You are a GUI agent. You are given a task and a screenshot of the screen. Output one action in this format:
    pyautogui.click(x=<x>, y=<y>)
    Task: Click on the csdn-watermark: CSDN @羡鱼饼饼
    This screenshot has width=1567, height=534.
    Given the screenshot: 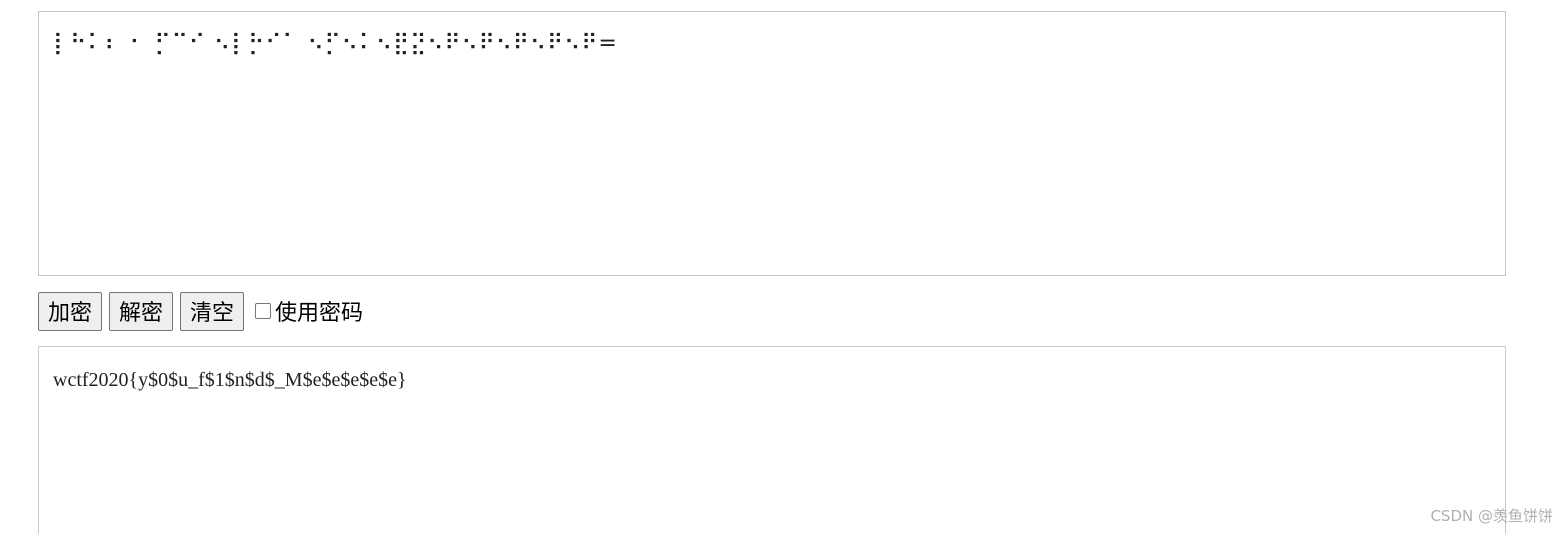 What is the action you would take?
    pyautogui.click(x=1491, y=516)
    